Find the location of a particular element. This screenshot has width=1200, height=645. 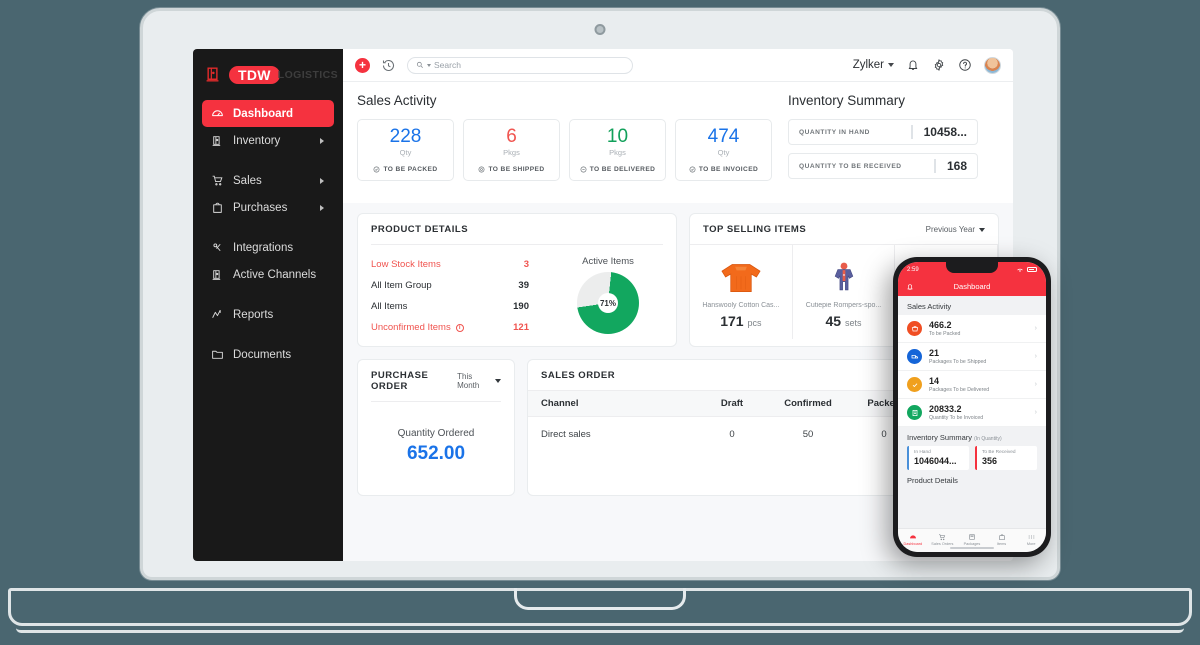

phone-inventory-subtitle: (In Quantity) is located at coordinates (988, 439).